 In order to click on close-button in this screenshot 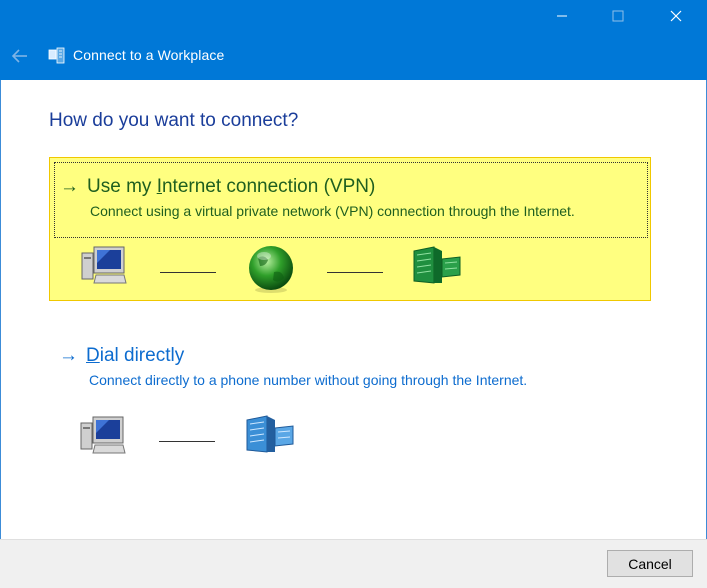, I will do `click(676, 16)`.